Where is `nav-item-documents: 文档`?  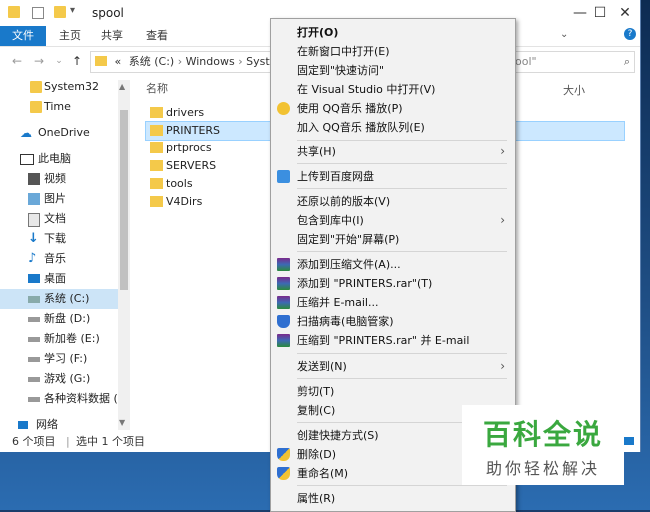
nav-item-documents: 文档 is located at coordinates (59, 219).